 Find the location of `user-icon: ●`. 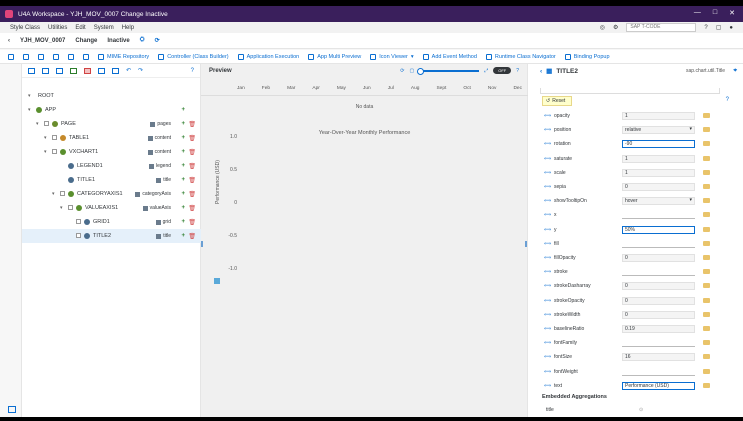

user-icon: ● is located at coordinates (731, 28).